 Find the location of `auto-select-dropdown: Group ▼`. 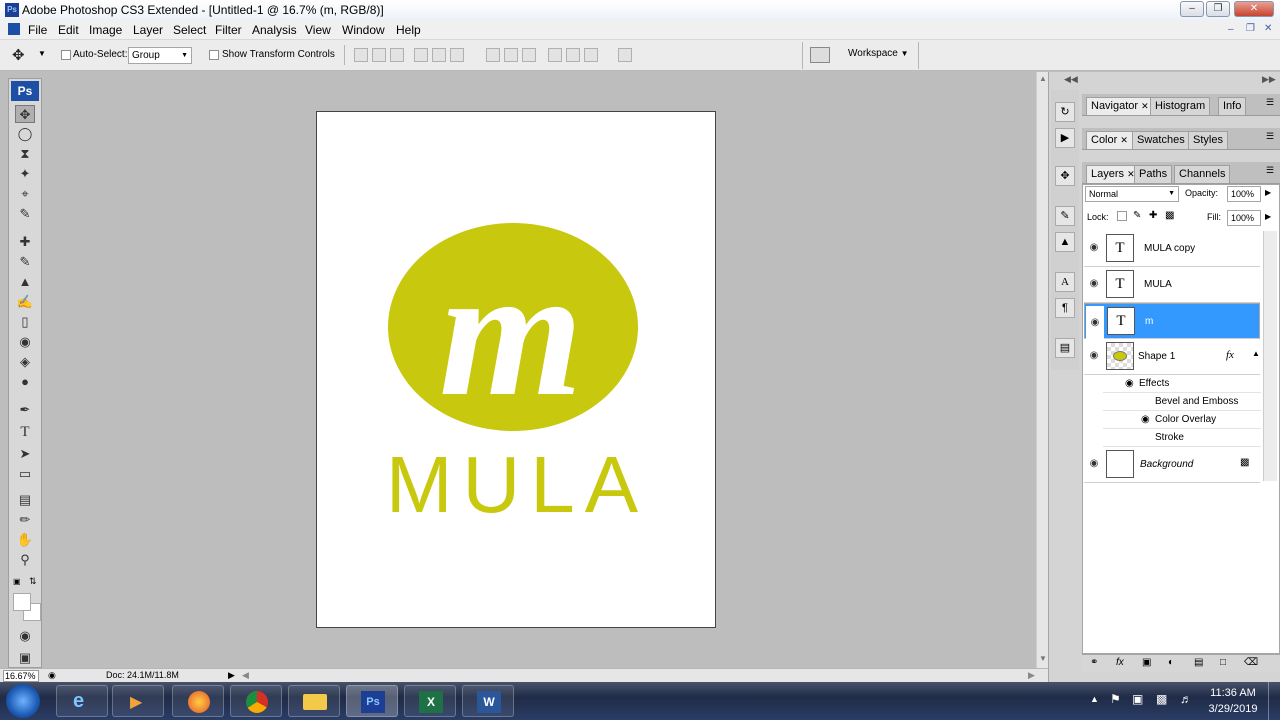

auto-select-dropdown: Group ▼ is located at coordinates (160, 55).